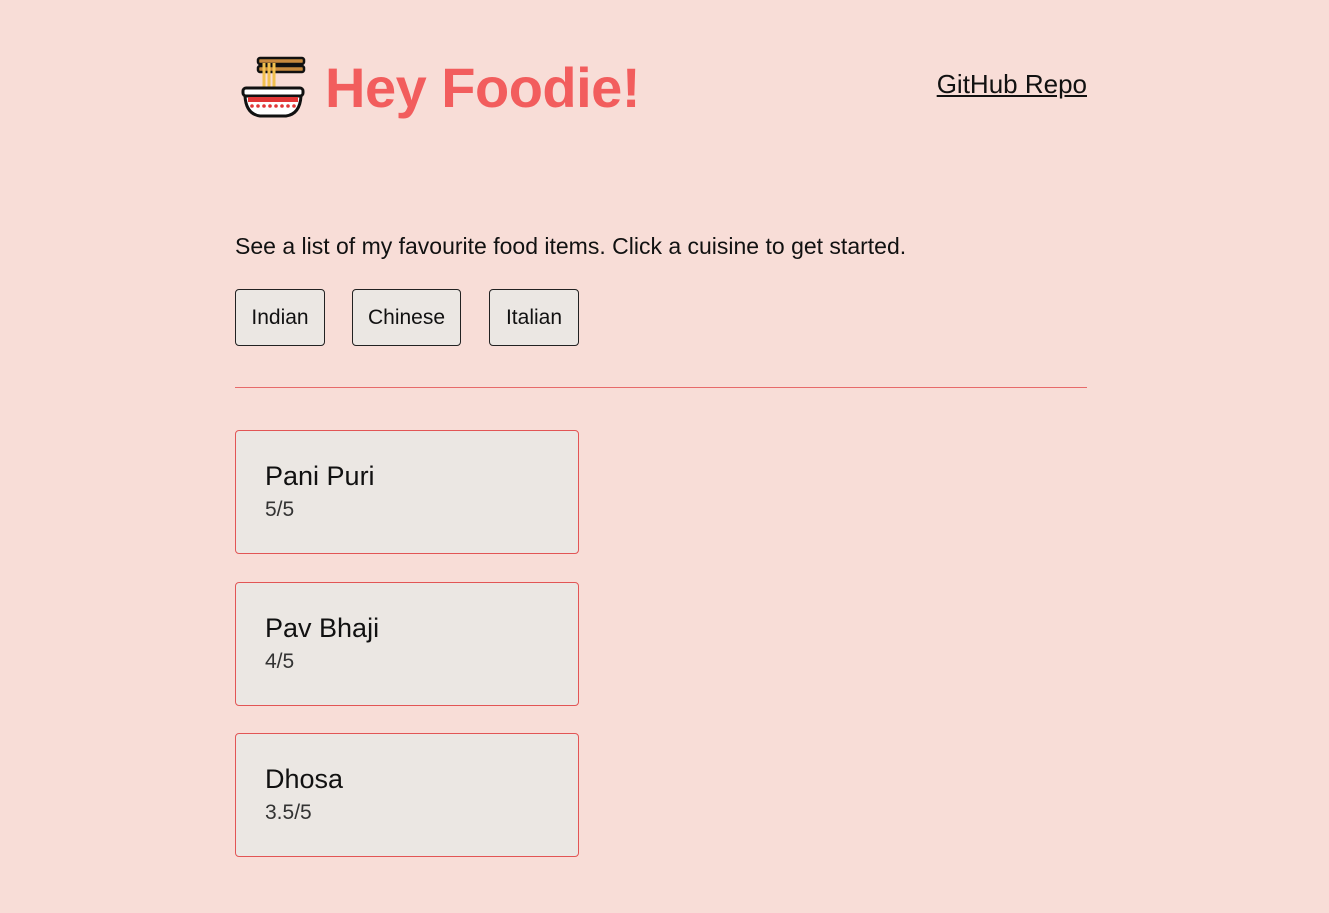  What do you see at coordinates (534, 317) in the screenshot?
I see `cuisine-button-italian: Italian` at bounding box center [534, 317].